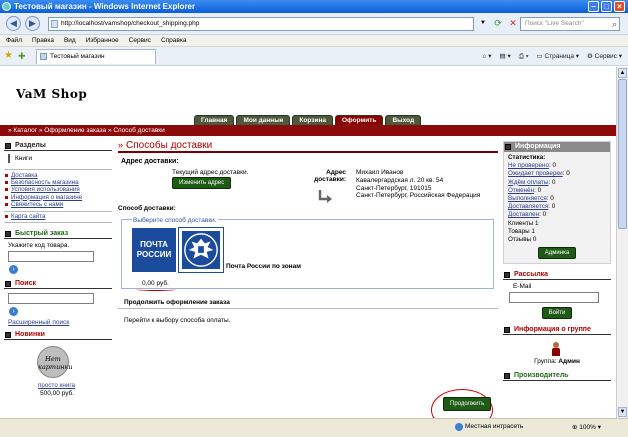 This screenshot has height=437, width=628. I want to click on eagle-svg, so click(201, 250).